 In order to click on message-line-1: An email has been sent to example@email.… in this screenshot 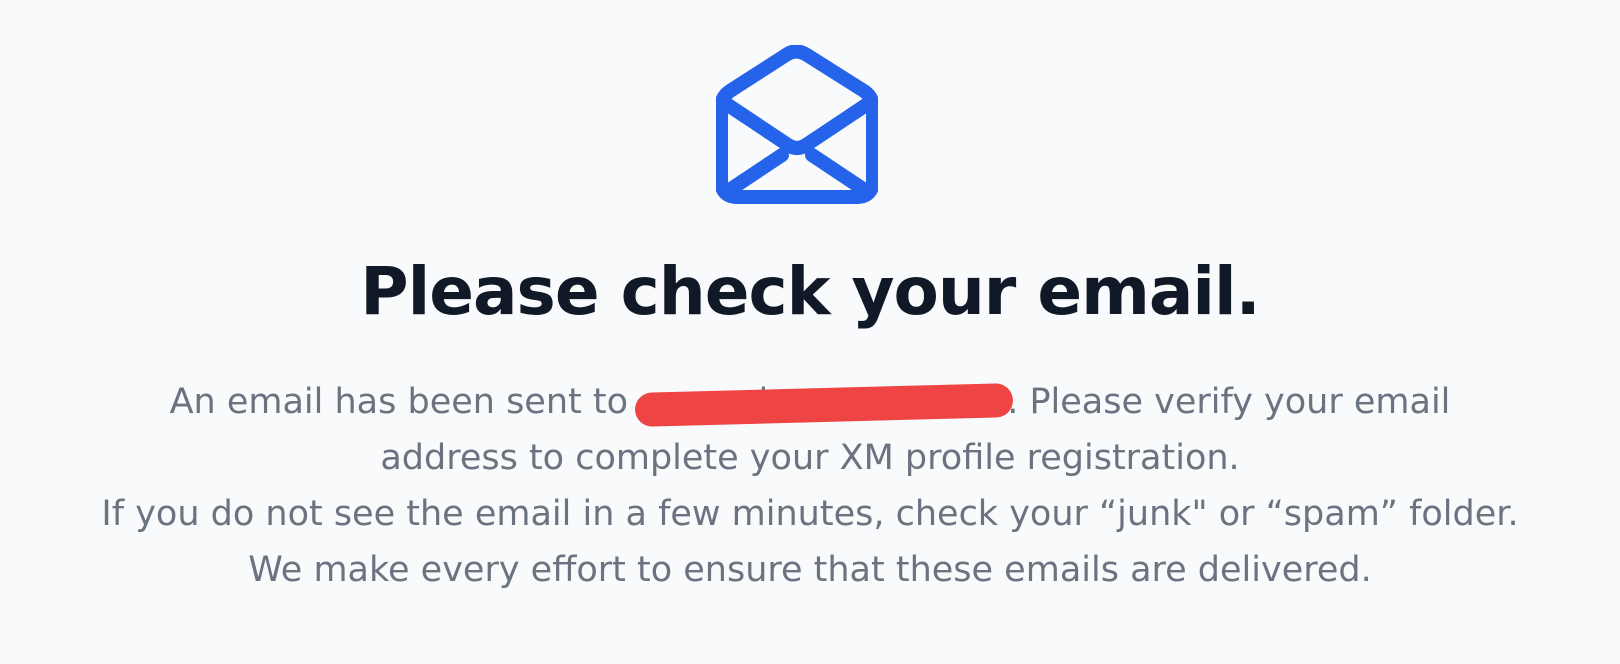, I will do `click(810, 402)`.